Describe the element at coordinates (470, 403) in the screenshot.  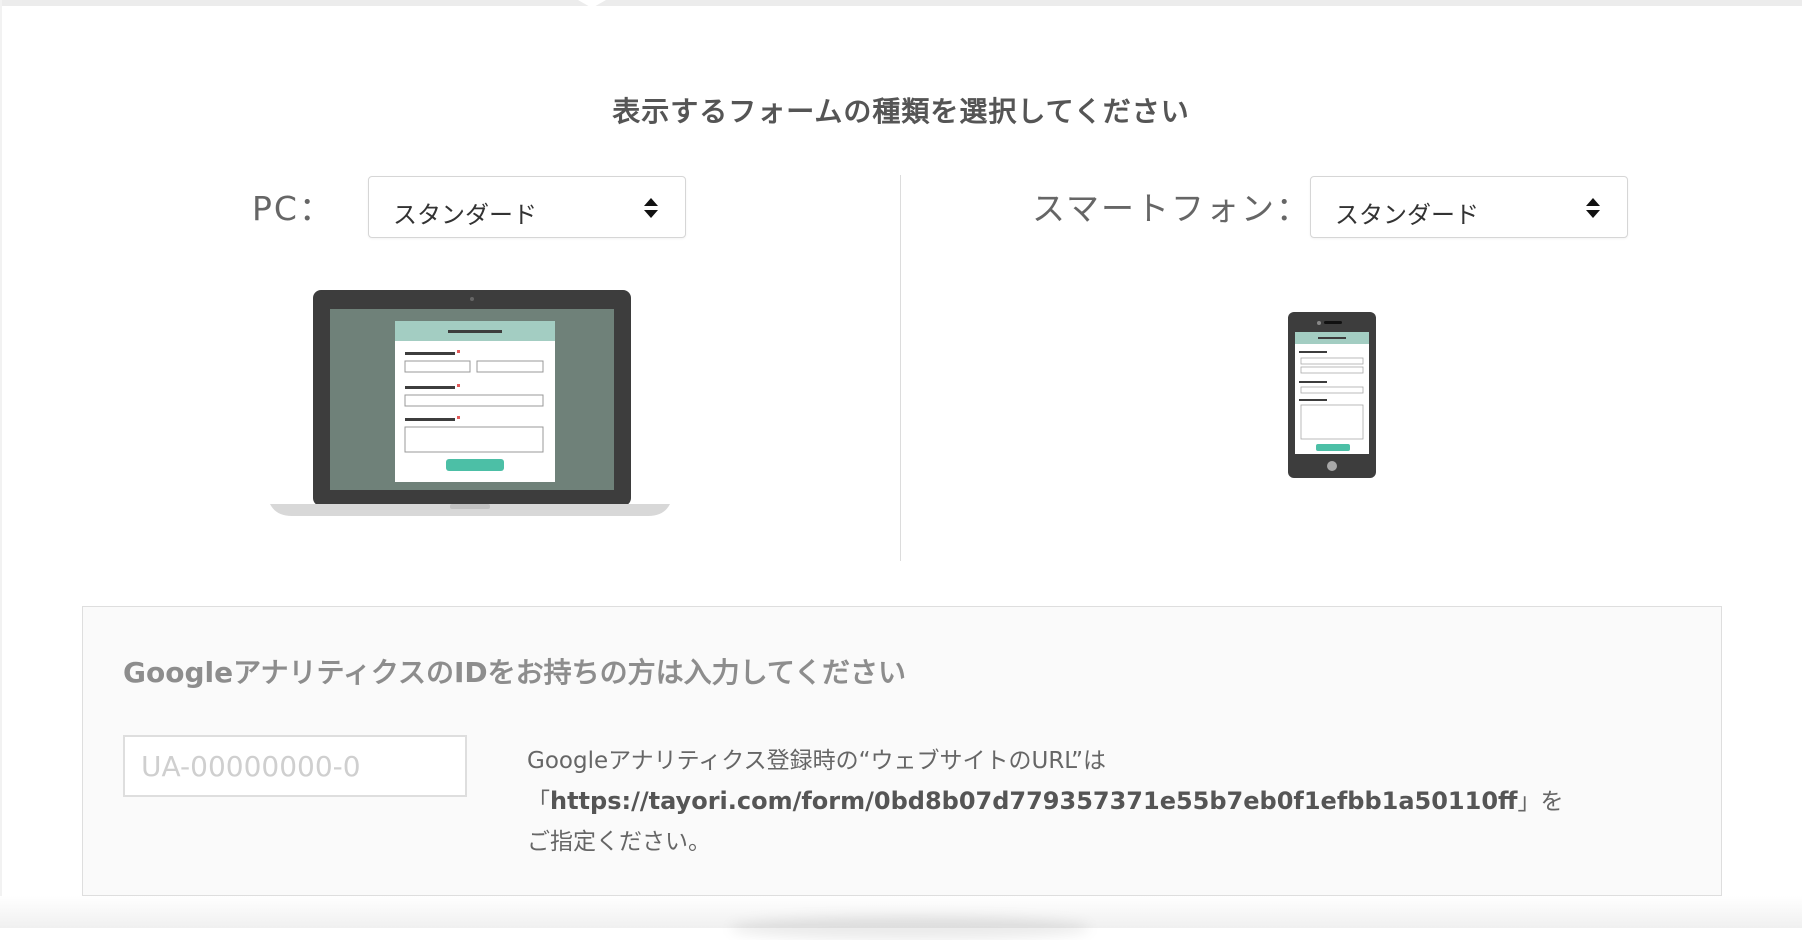
I see `laptop-preview-illustration` at that location.